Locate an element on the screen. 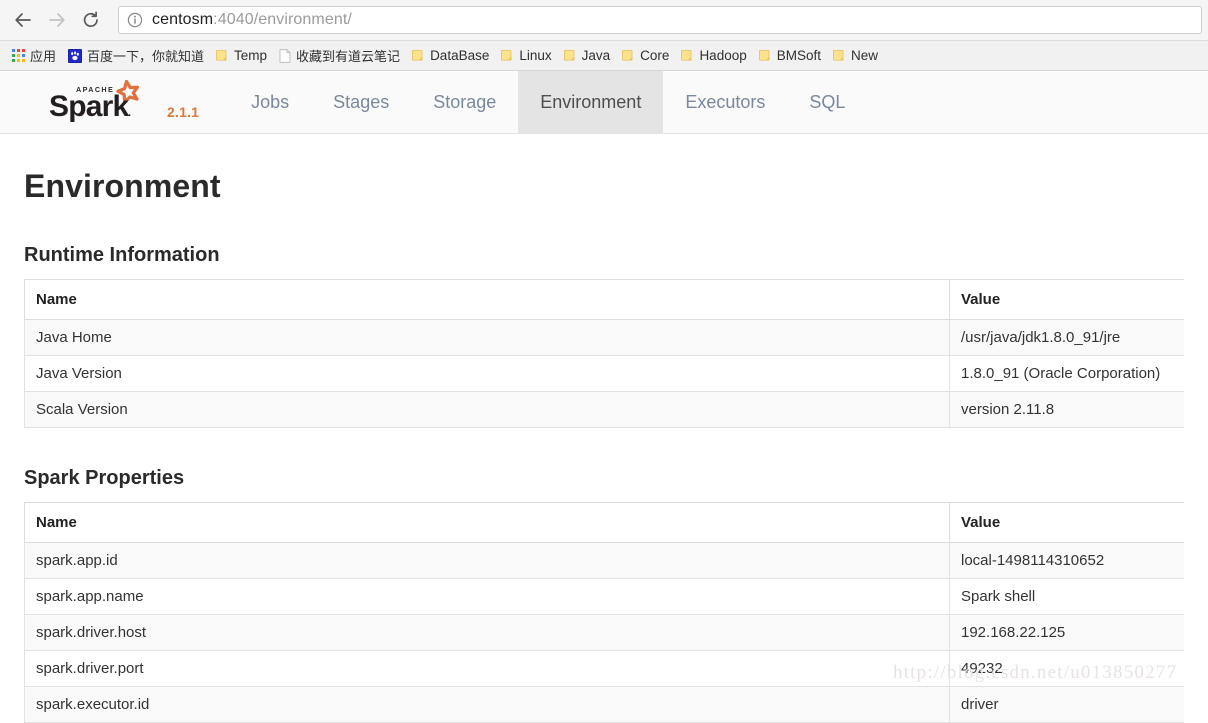 The width and height of the screenshot is (1208, 723). spark-logo-link: APACHE Spark . 2.1.1 is located at coordinates (99, 102).